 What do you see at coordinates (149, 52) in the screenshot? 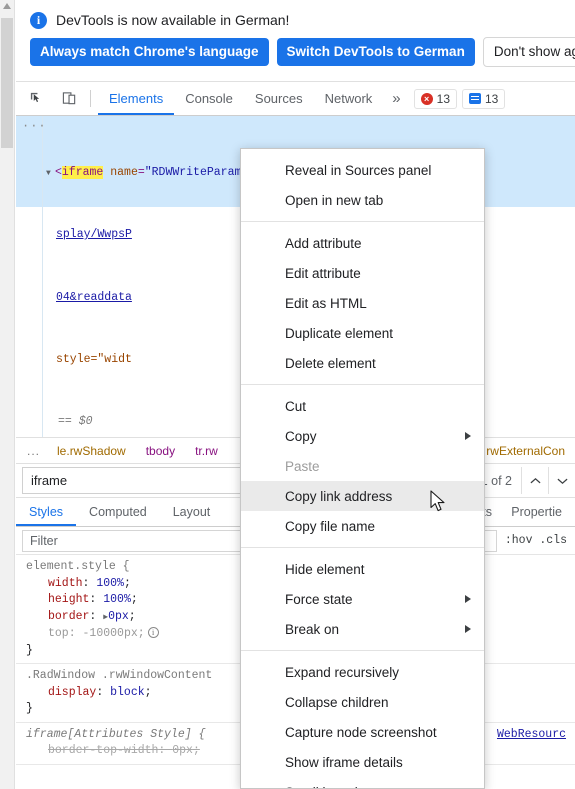
I see `always-match-language-button: Always match Chrome's language` at bounding box center [149, 52].